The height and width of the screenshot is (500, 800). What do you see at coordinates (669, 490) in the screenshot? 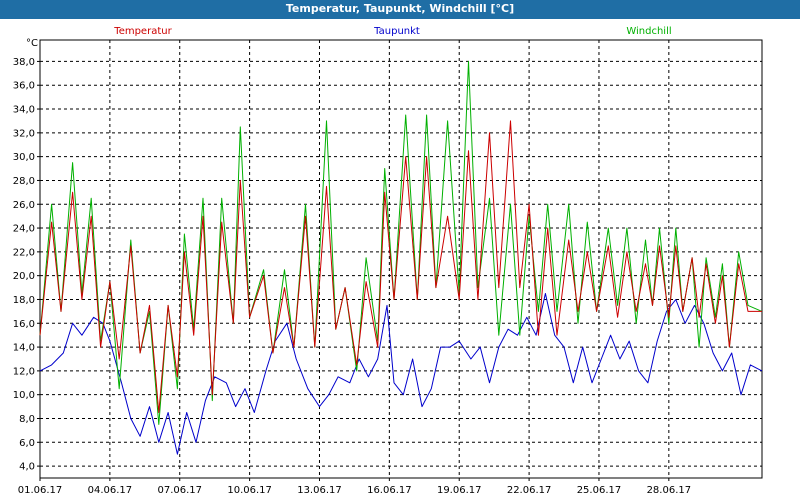
I see `x-tick-label: 28.06.17` at bounding box center [669, 490].